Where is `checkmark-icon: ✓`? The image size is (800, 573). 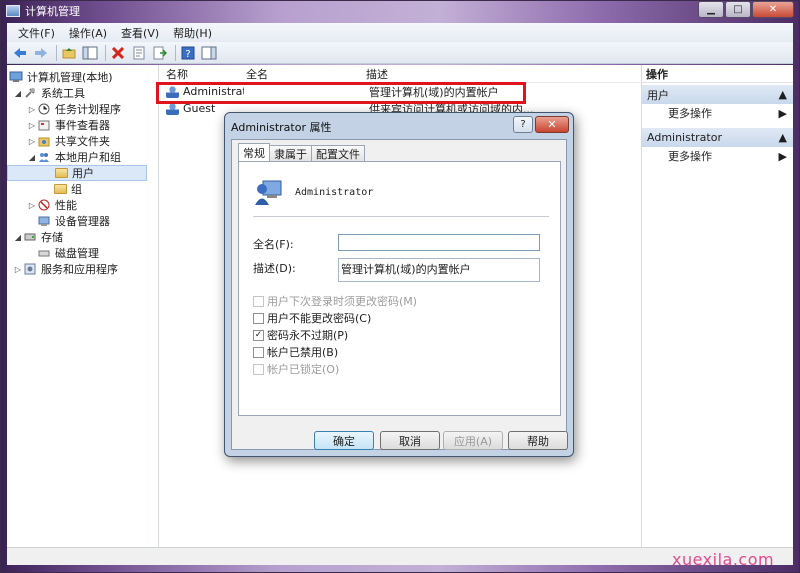 checkmark-icon: ✓ is located at coordinates (258, 335).